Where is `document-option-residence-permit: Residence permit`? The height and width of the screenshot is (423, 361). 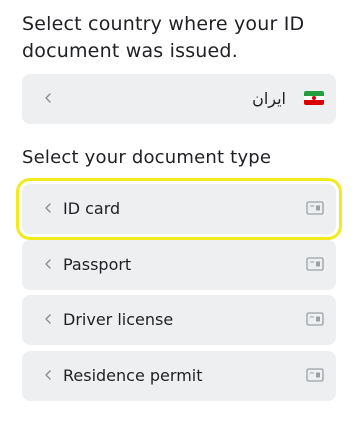 document-option-residence-permit: Residence permit is located at coordinates (179, 376).